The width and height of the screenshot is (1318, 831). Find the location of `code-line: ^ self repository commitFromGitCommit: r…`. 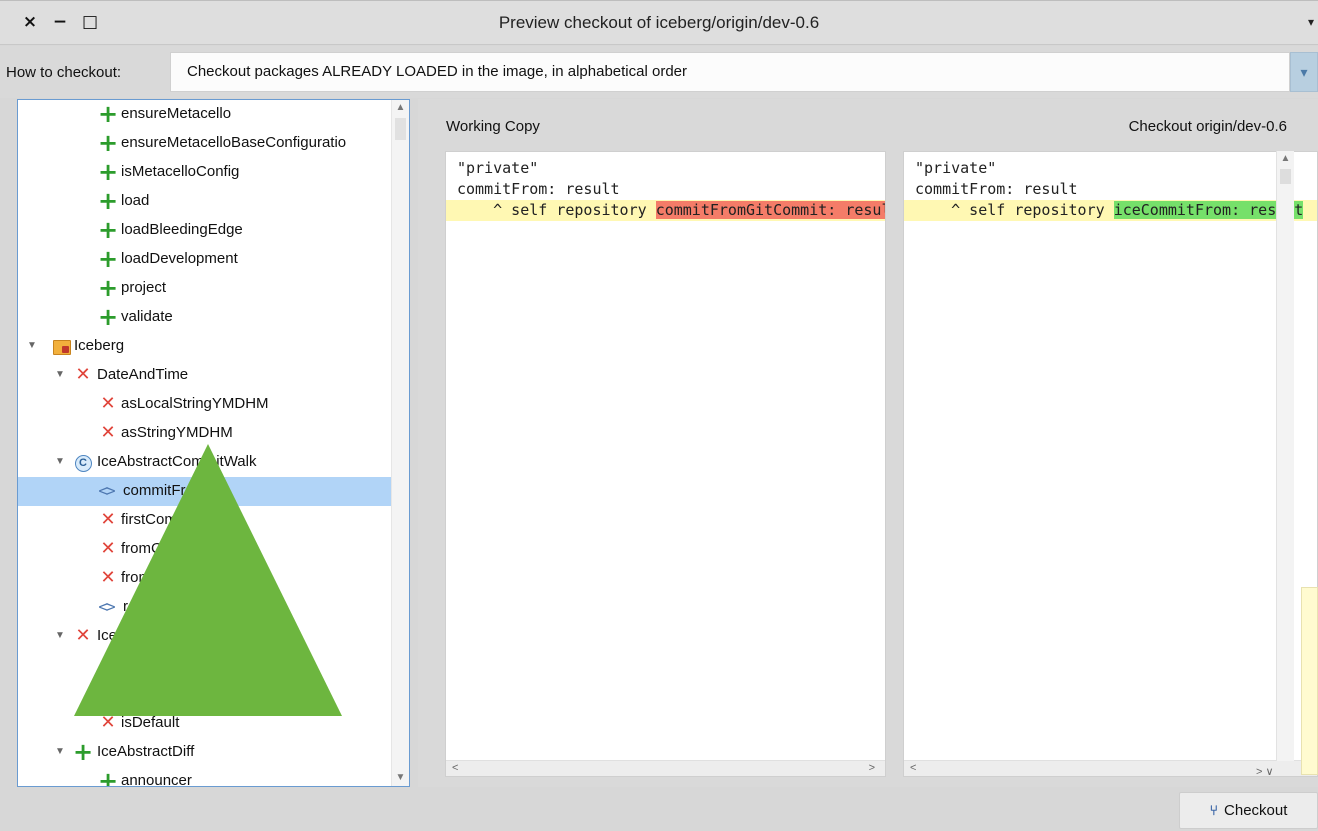

code-line: ^ self repository commitFromGitCommit: r… is located at coordinates (665, 210).